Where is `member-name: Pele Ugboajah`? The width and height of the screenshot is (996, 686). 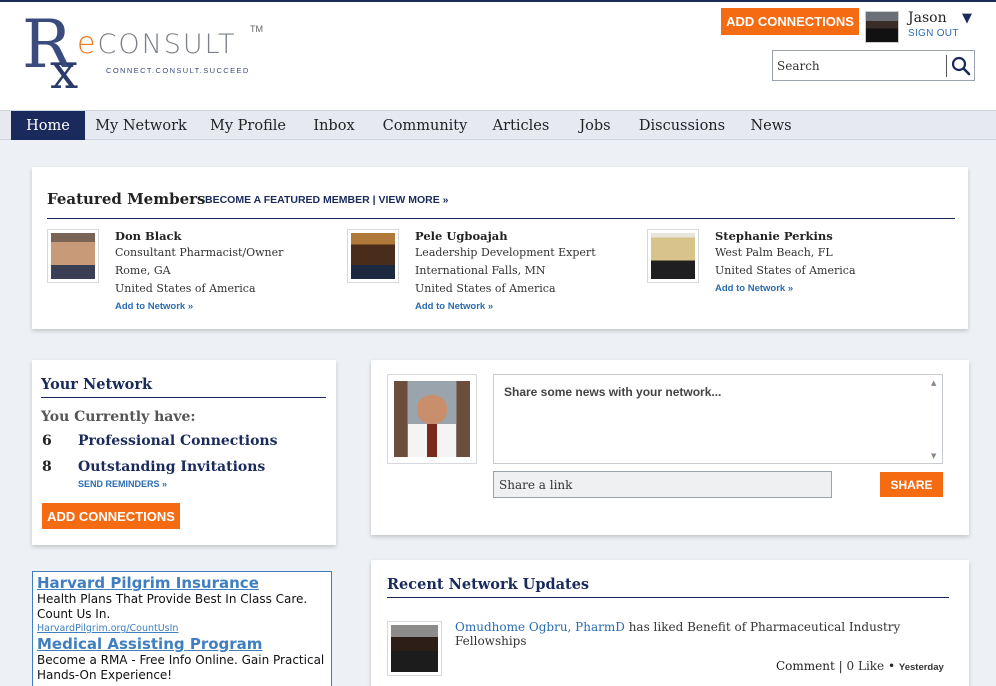 member-name: Pele Ugboajah is located at coordinates (461, 236).